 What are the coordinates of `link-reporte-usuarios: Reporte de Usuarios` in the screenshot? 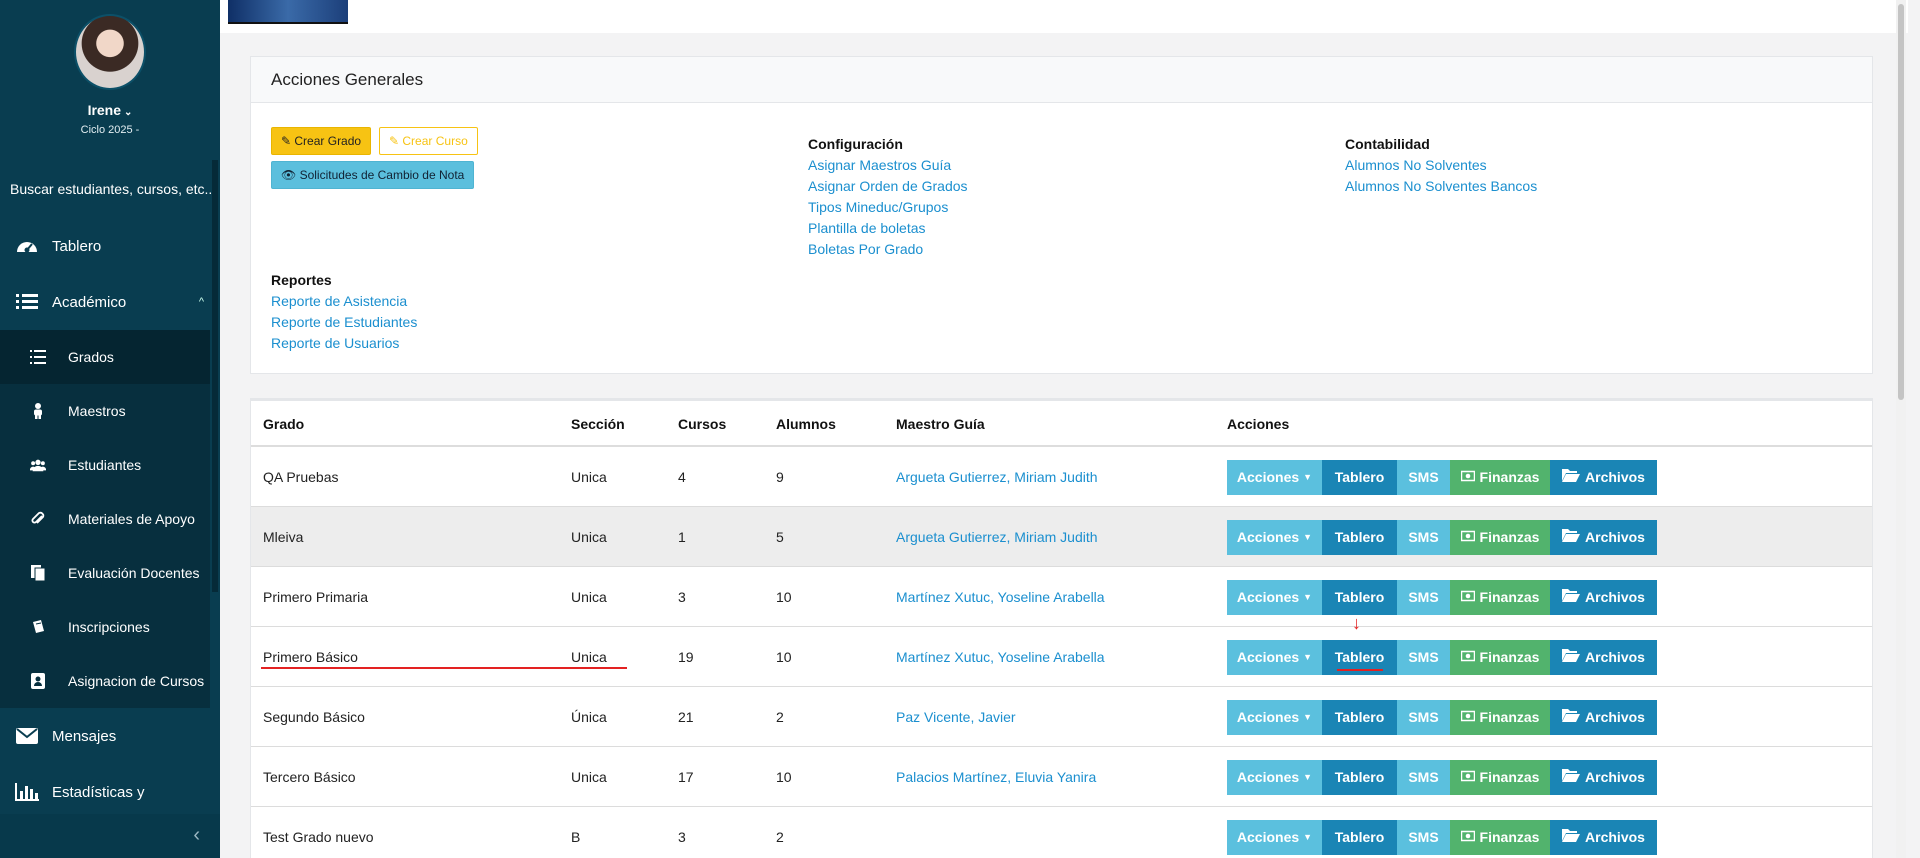 It's located at (335, 343).